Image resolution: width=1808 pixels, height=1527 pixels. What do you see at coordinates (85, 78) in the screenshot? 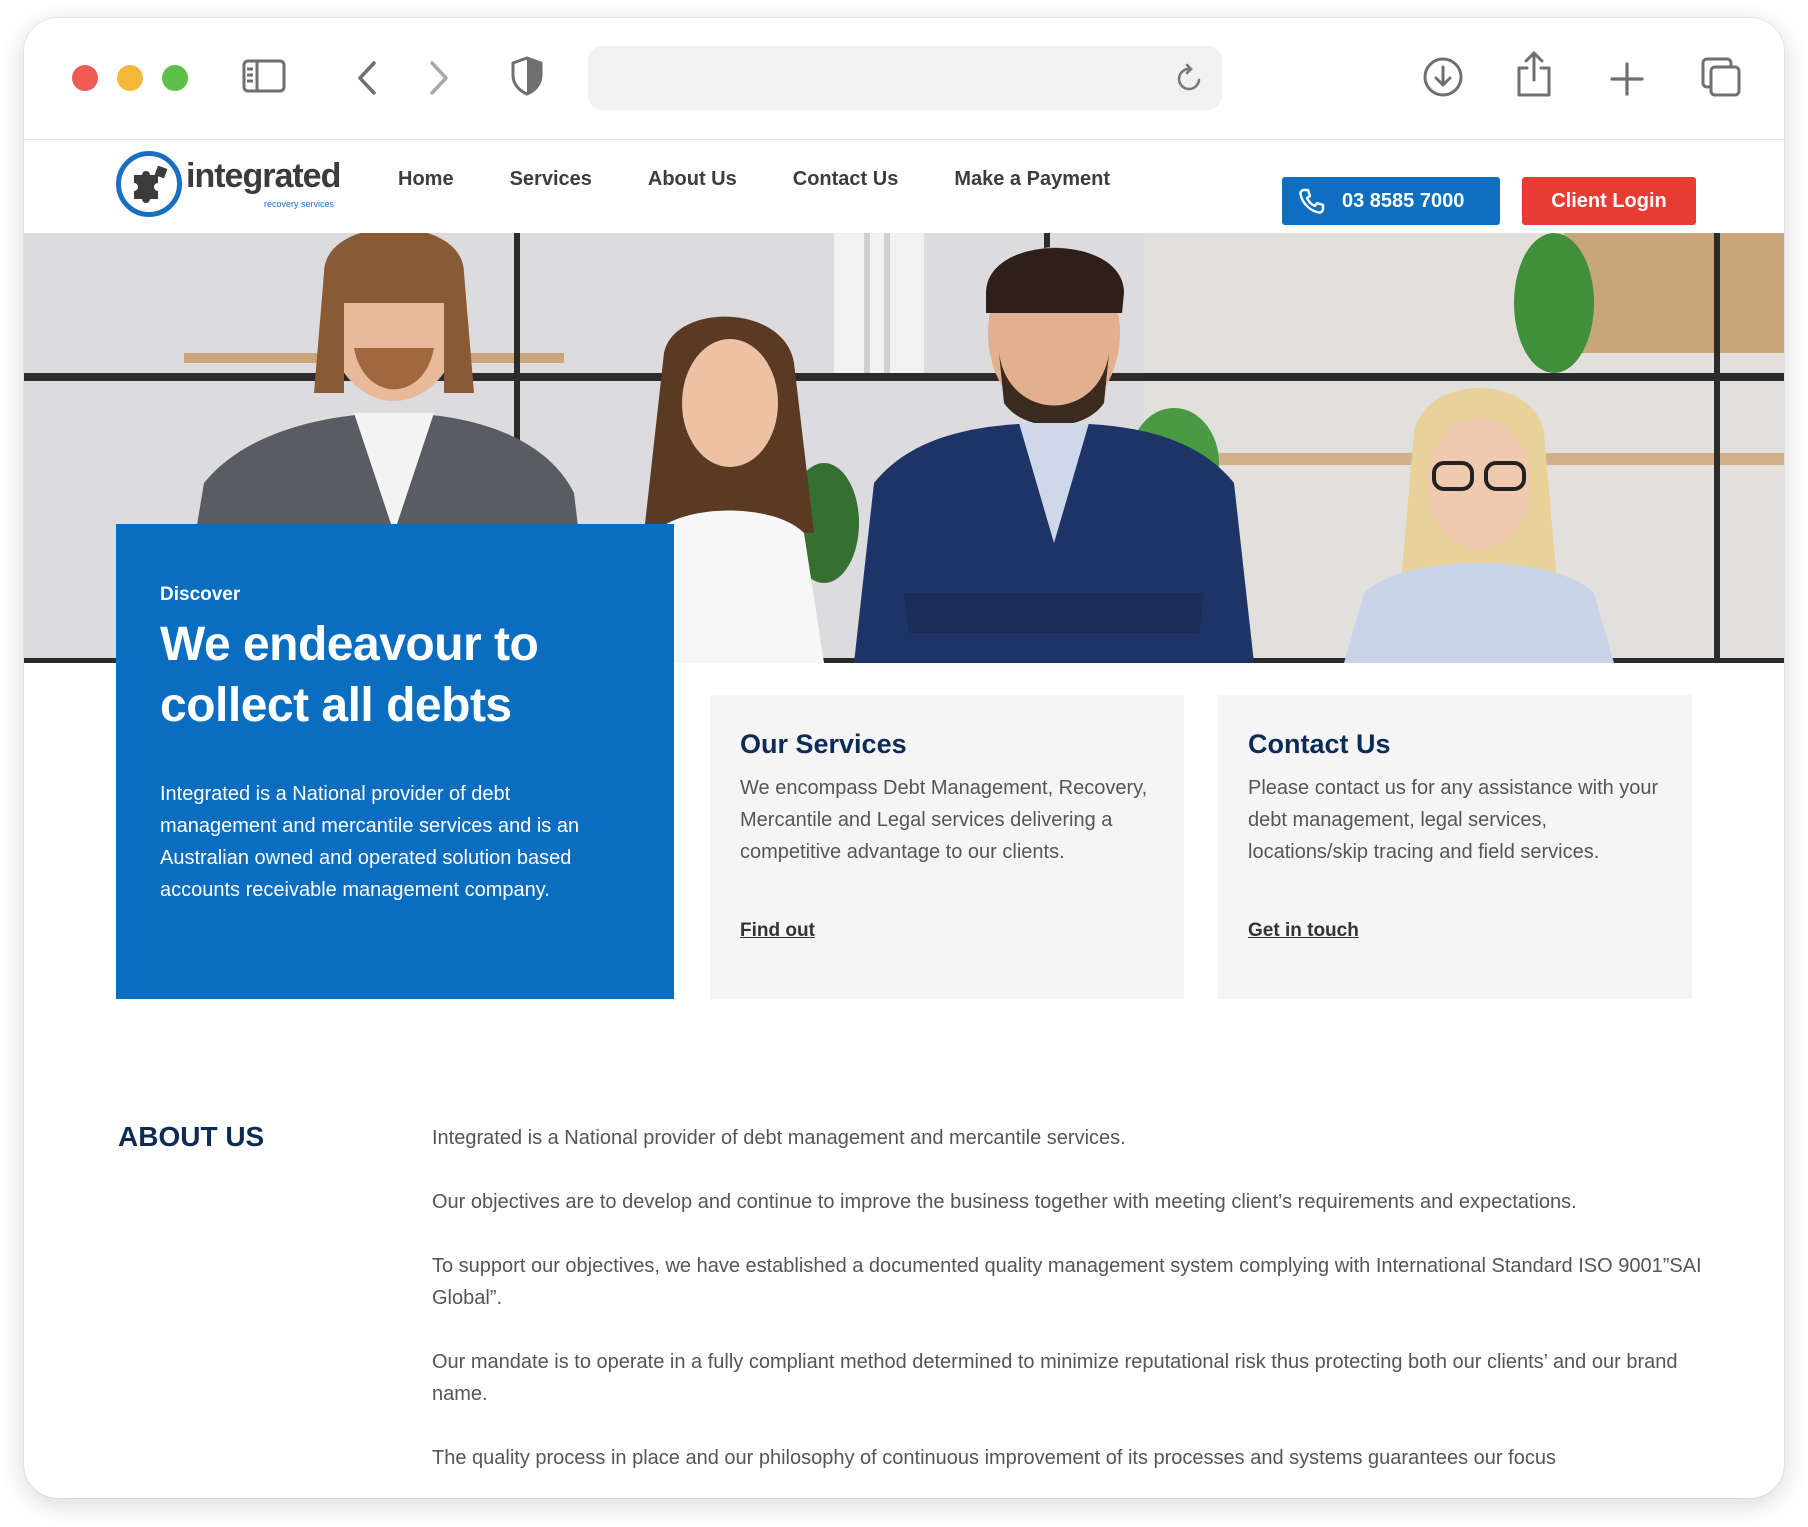
I see `close-window-button` at bounding box center [85, 78].